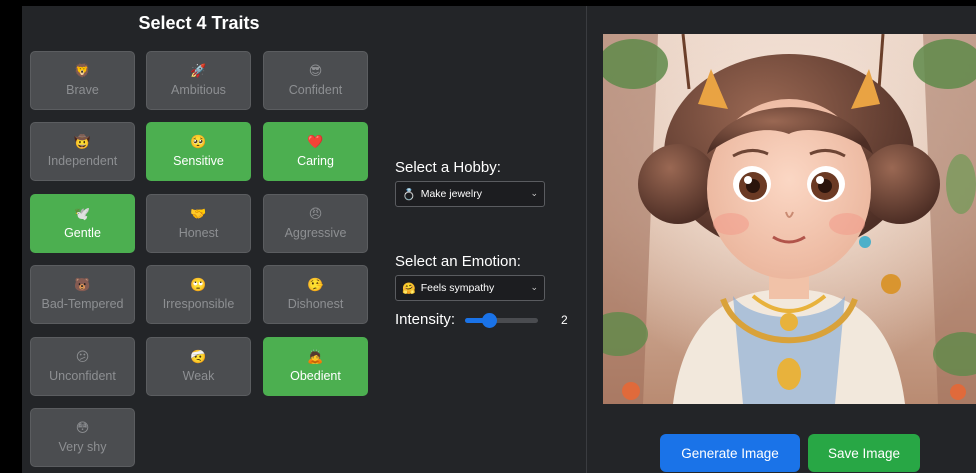 The image size is (976, 473). Describe the element at coordinates (198, 151) in the screenshot. I see `trait-button-sensitive: 🥺 Sensitive` at that location.